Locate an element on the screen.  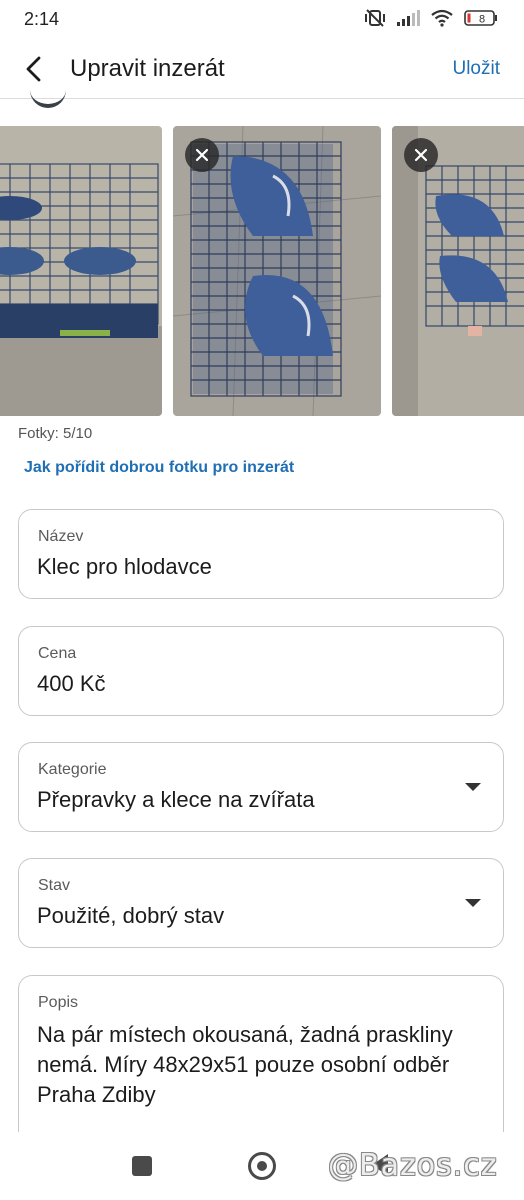
price-input: 400 Kč is located at coordinates (71, 684).